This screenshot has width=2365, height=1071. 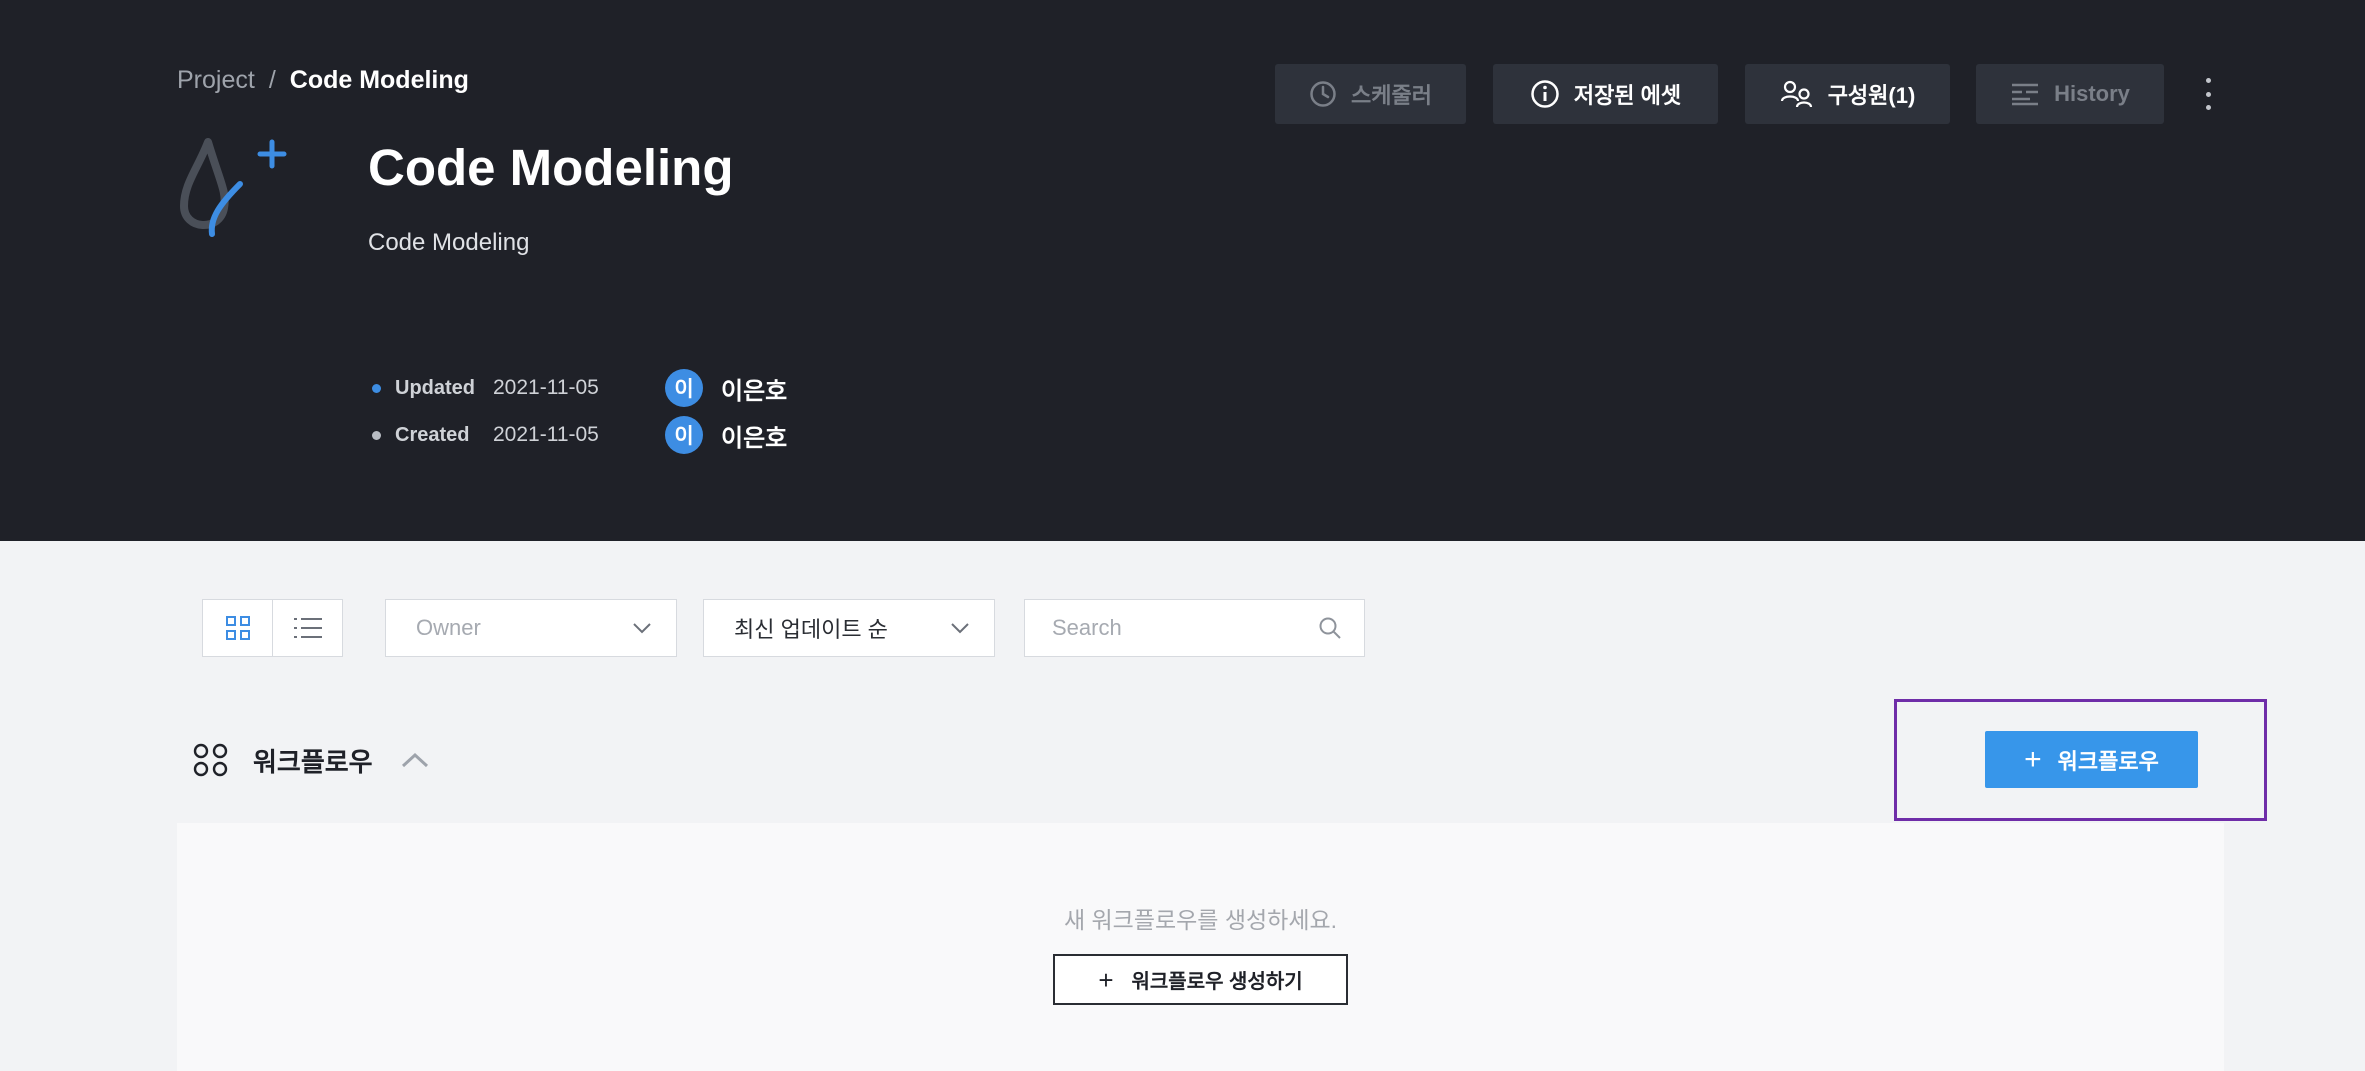 I want to click on workflow-section-header: 워크플로우, so click(x=311, y=760).